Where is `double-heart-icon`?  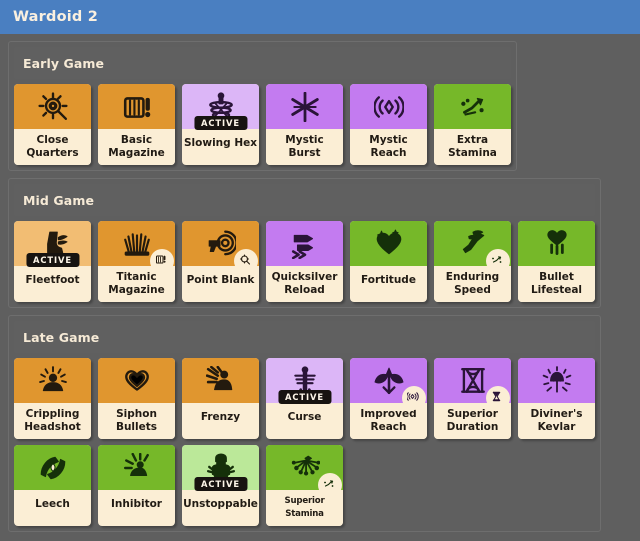 double-heart-icon is located at coordinates (136, 380).